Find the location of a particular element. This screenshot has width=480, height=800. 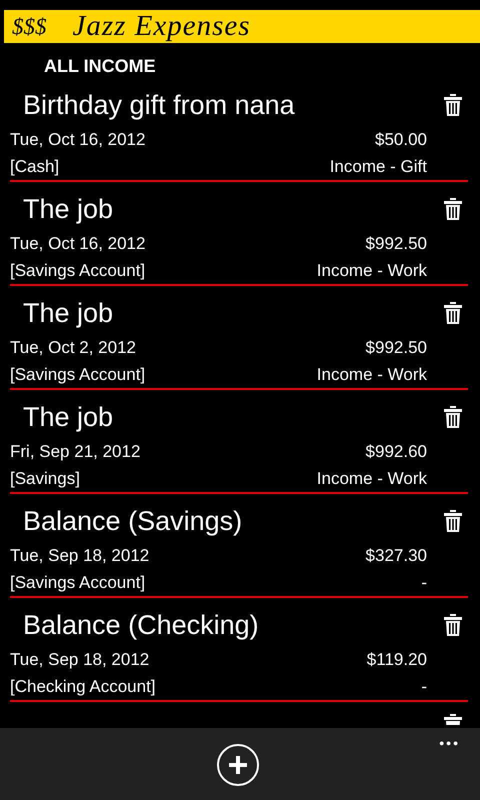

entry-amount: $327.30 is located at coordinates (396, 556).